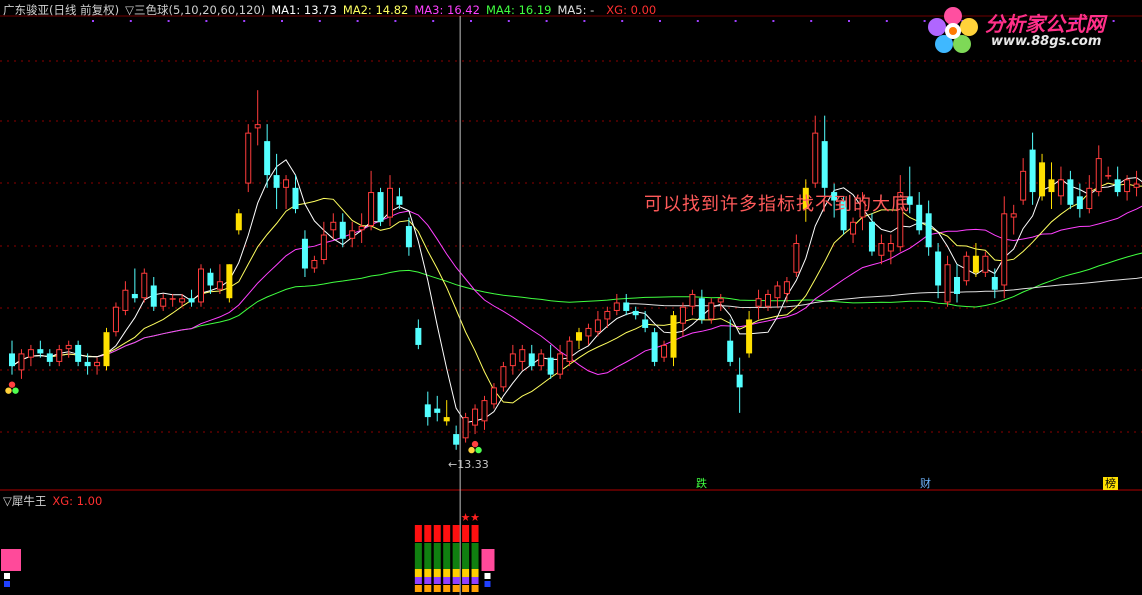 The height and width of the screenshot is (595, 1142). Describe the element at coordinates (478, 450) in the screenshot. I see `ball-green` at that location.